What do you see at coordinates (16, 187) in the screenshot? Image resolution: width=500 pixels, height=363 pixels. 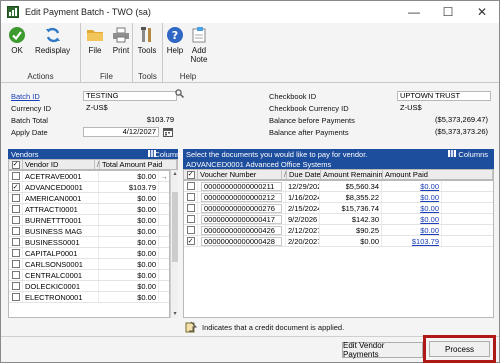 I see `vendor-row-checkbox: ✓` at bounding box center [16, 187].